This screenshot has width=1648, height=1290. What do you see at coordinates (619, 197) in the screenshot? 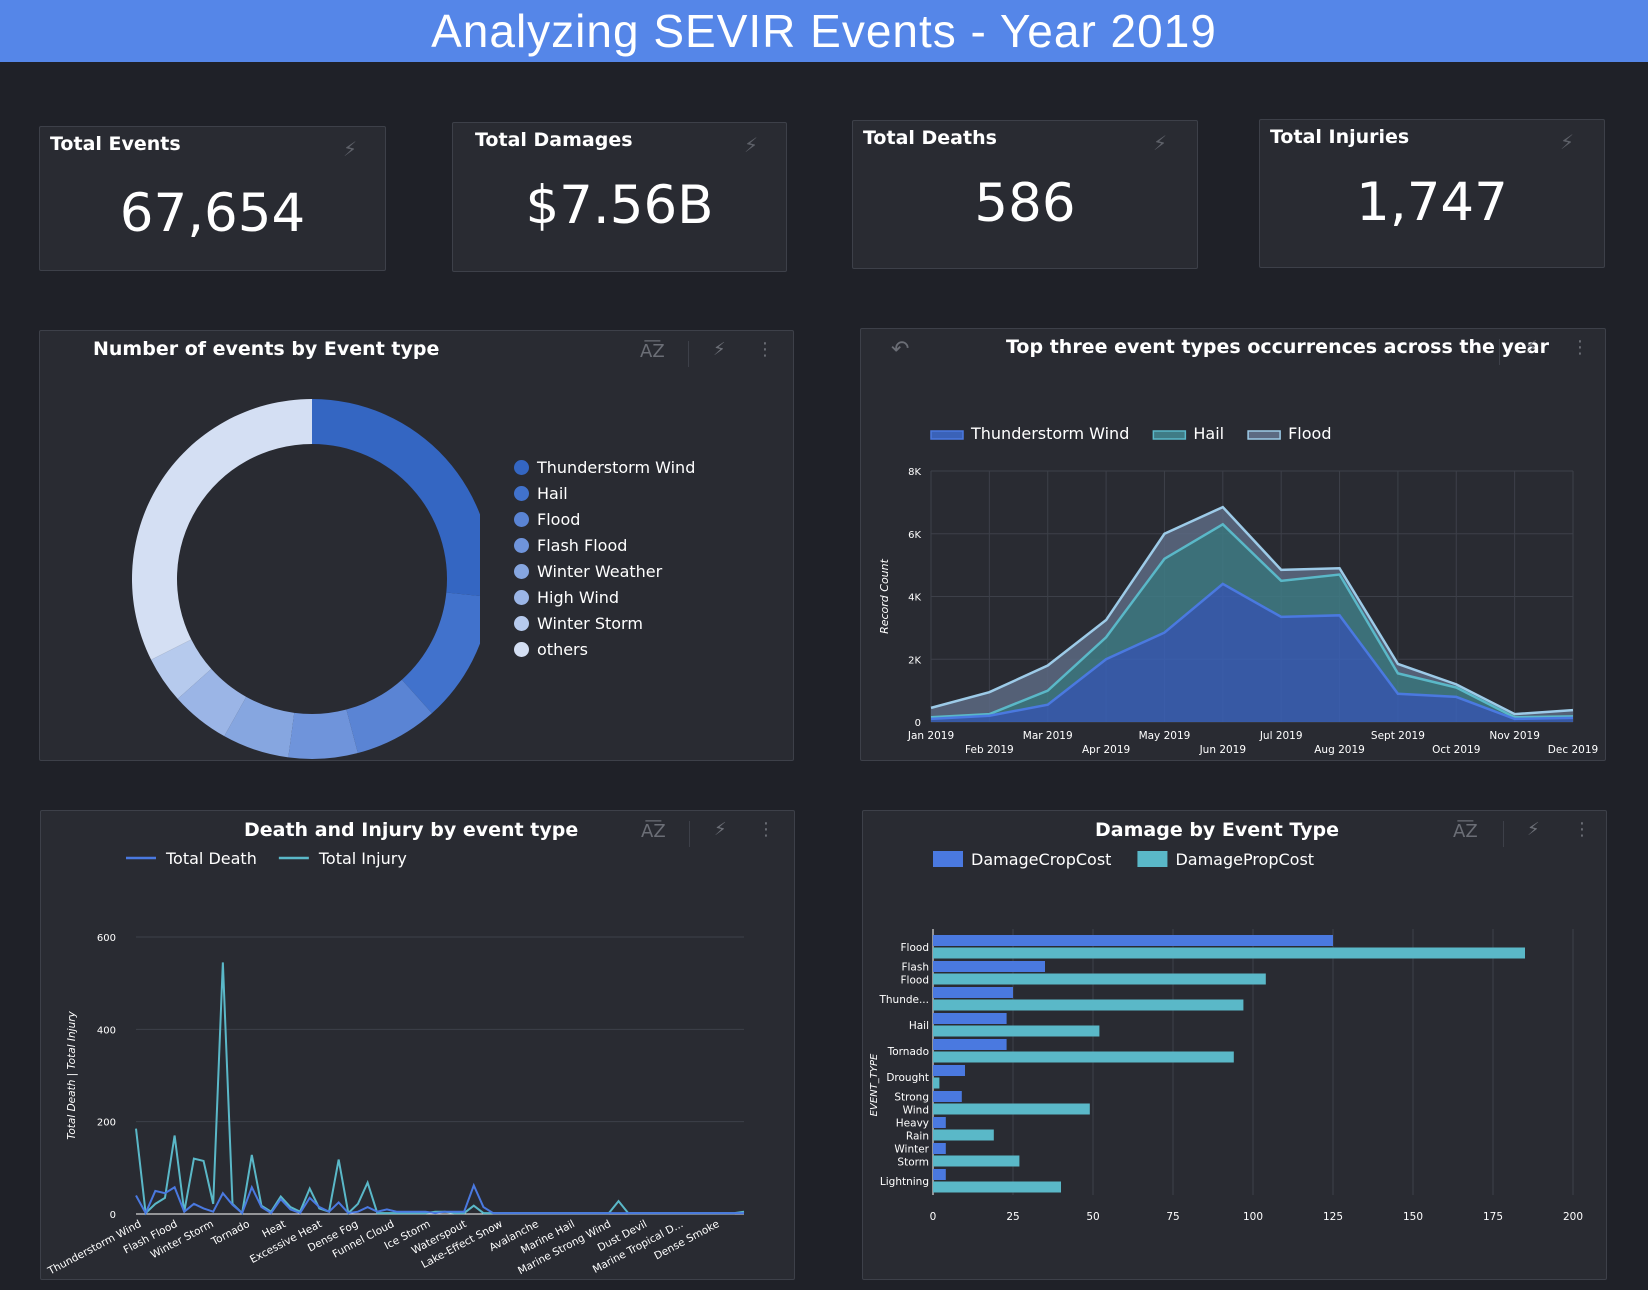
I see `kpi-card-total-damages: Total Damages ⚡ $7.56B` at bounding box center [619, 197].